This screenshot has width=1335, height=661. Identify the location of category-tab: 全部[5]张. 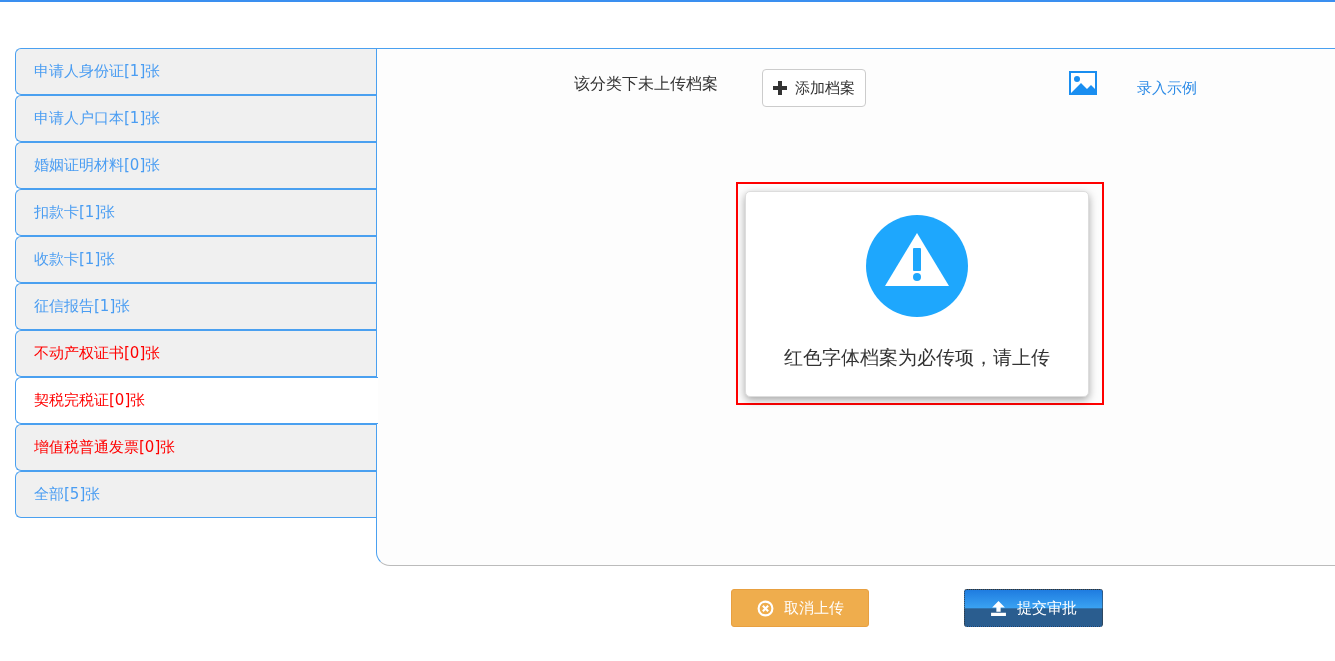
(195, 494).